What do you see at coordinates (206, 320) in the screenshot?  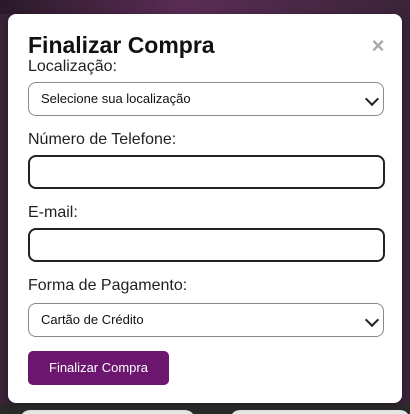 I see `payment-select: Cartão de Crédito` at bounding box center [206, 320].